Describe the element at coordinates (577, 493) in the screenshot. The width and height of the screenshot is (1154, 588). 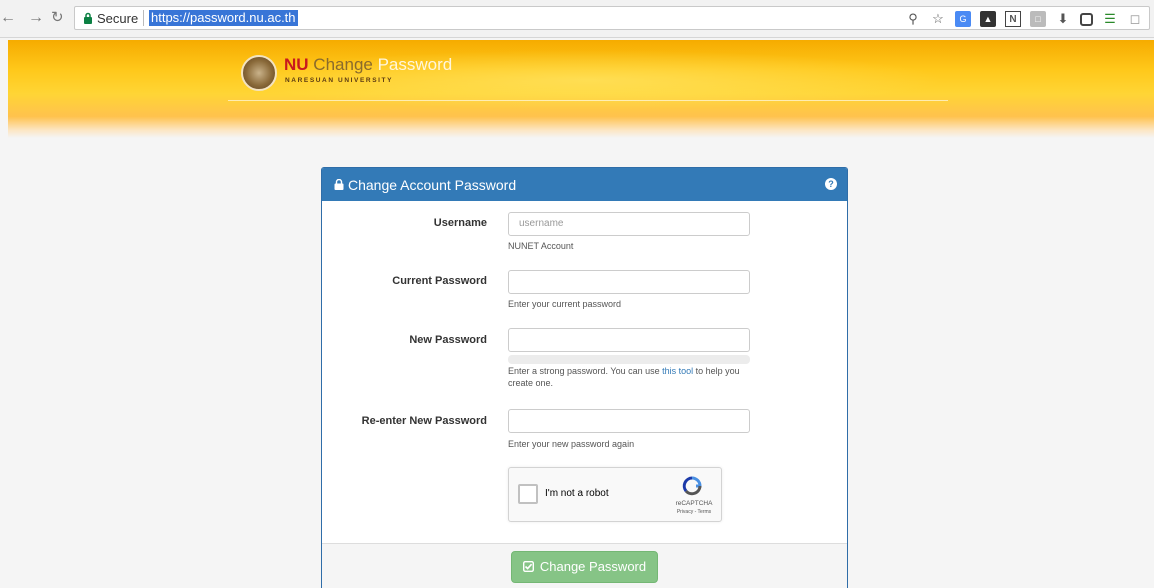
I see `recaptcha-label: I'm not a robot` at that location.